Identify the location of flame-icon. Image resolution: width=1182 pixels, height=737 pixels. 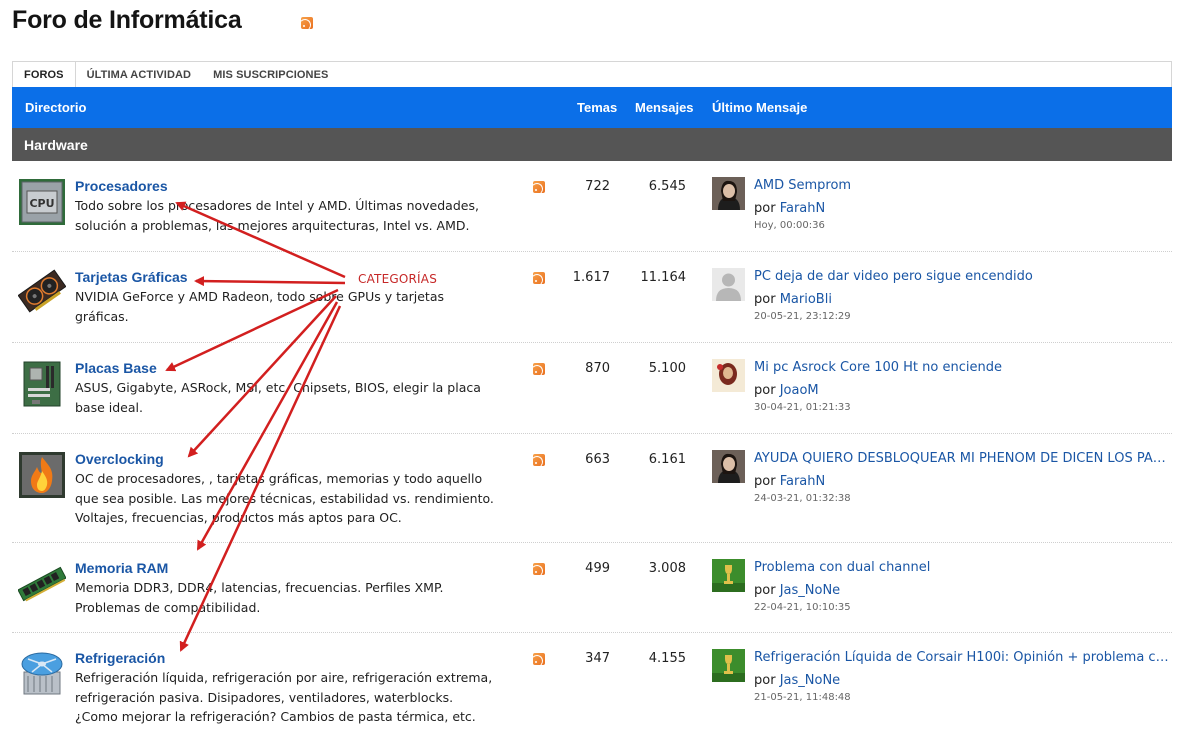
(42, 475).